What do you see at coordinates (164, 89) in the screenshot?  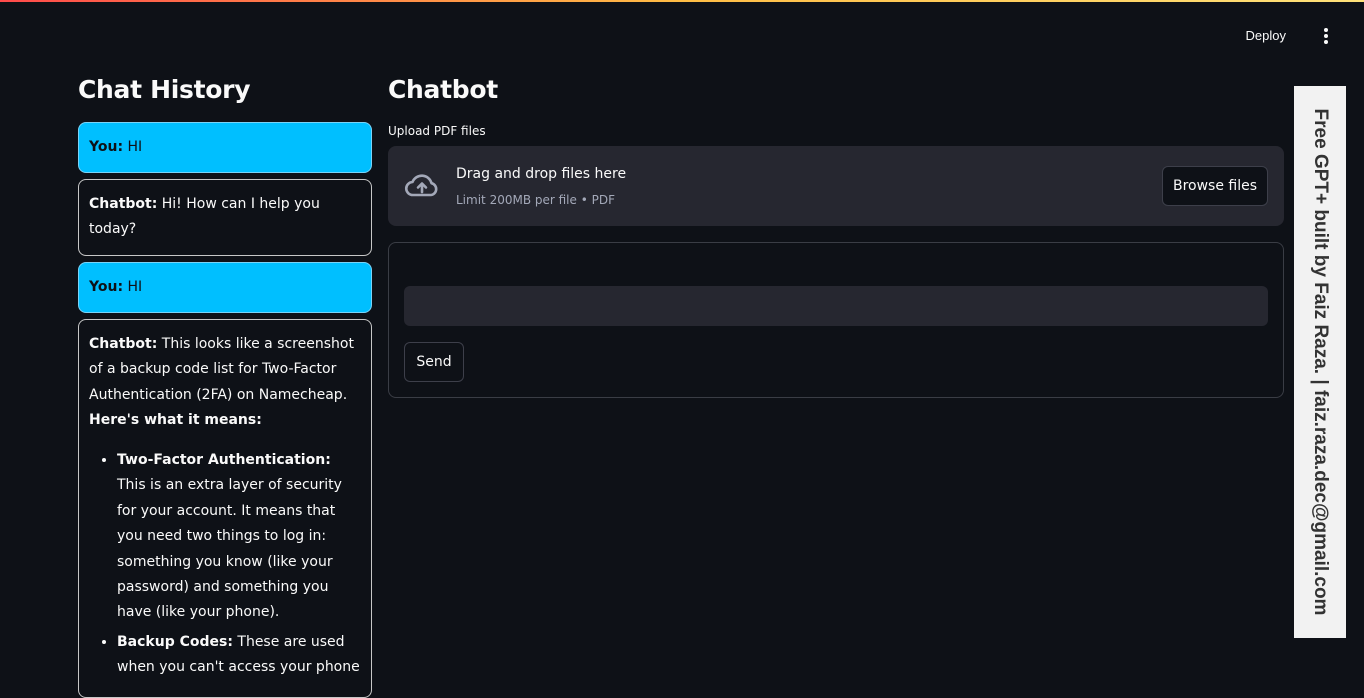 I see `chat-history-title: Chat History` at bounding box center [164, 89].